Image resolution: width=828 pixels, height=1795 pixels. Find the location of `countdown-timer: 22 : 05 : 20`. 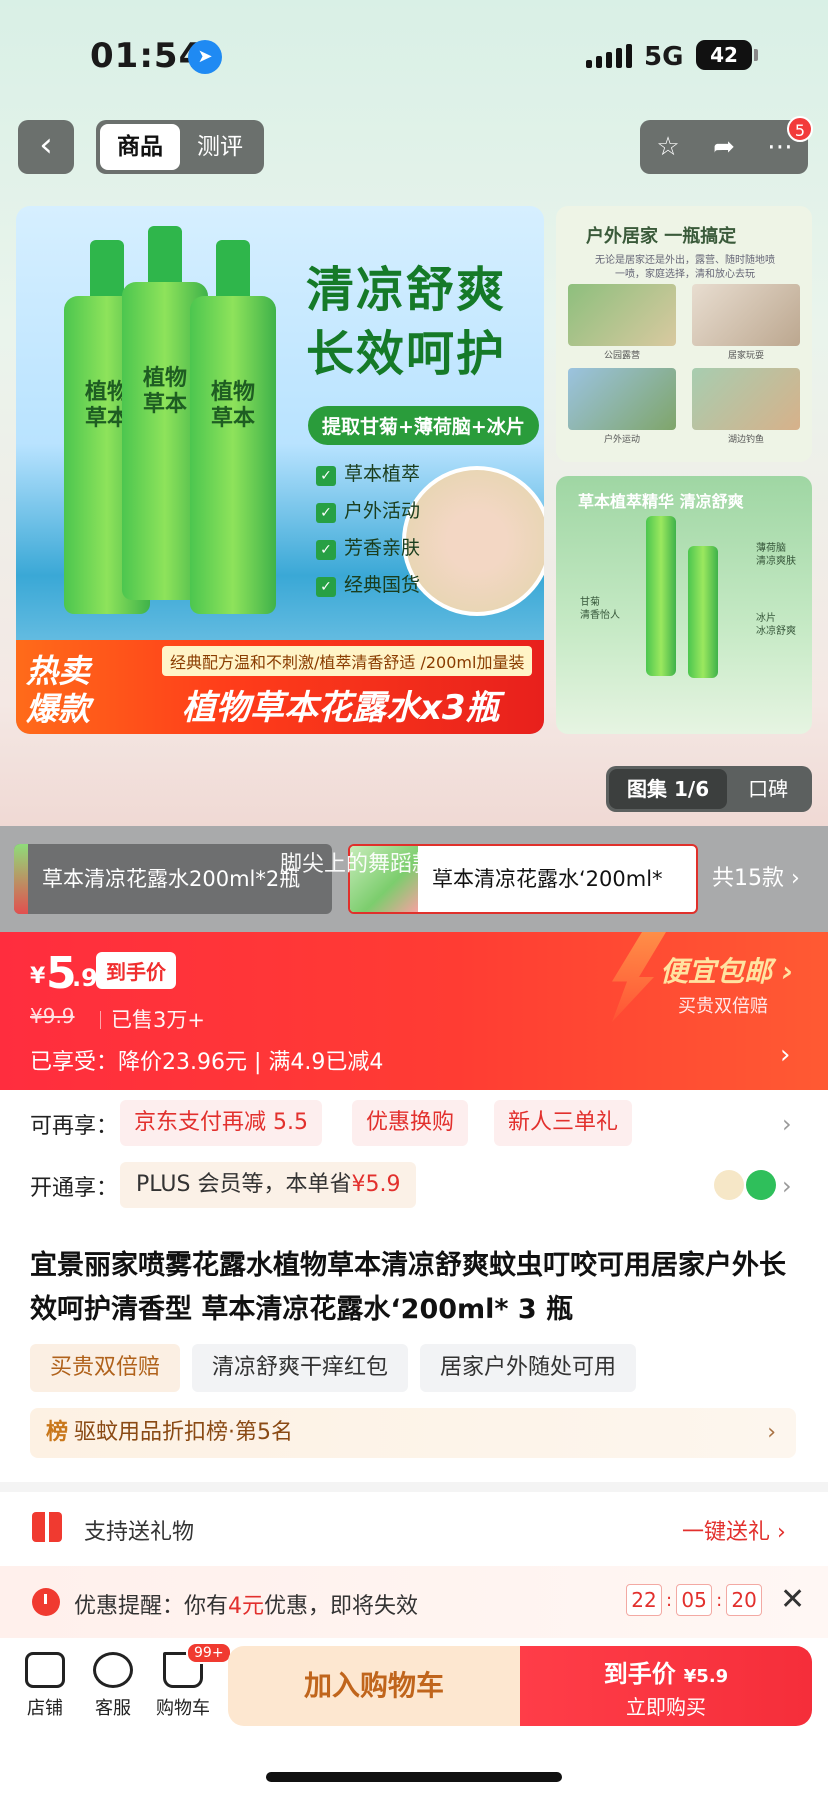

countdown-timer: 22 : 05 : 20 is located at coordinates (694, 1600).